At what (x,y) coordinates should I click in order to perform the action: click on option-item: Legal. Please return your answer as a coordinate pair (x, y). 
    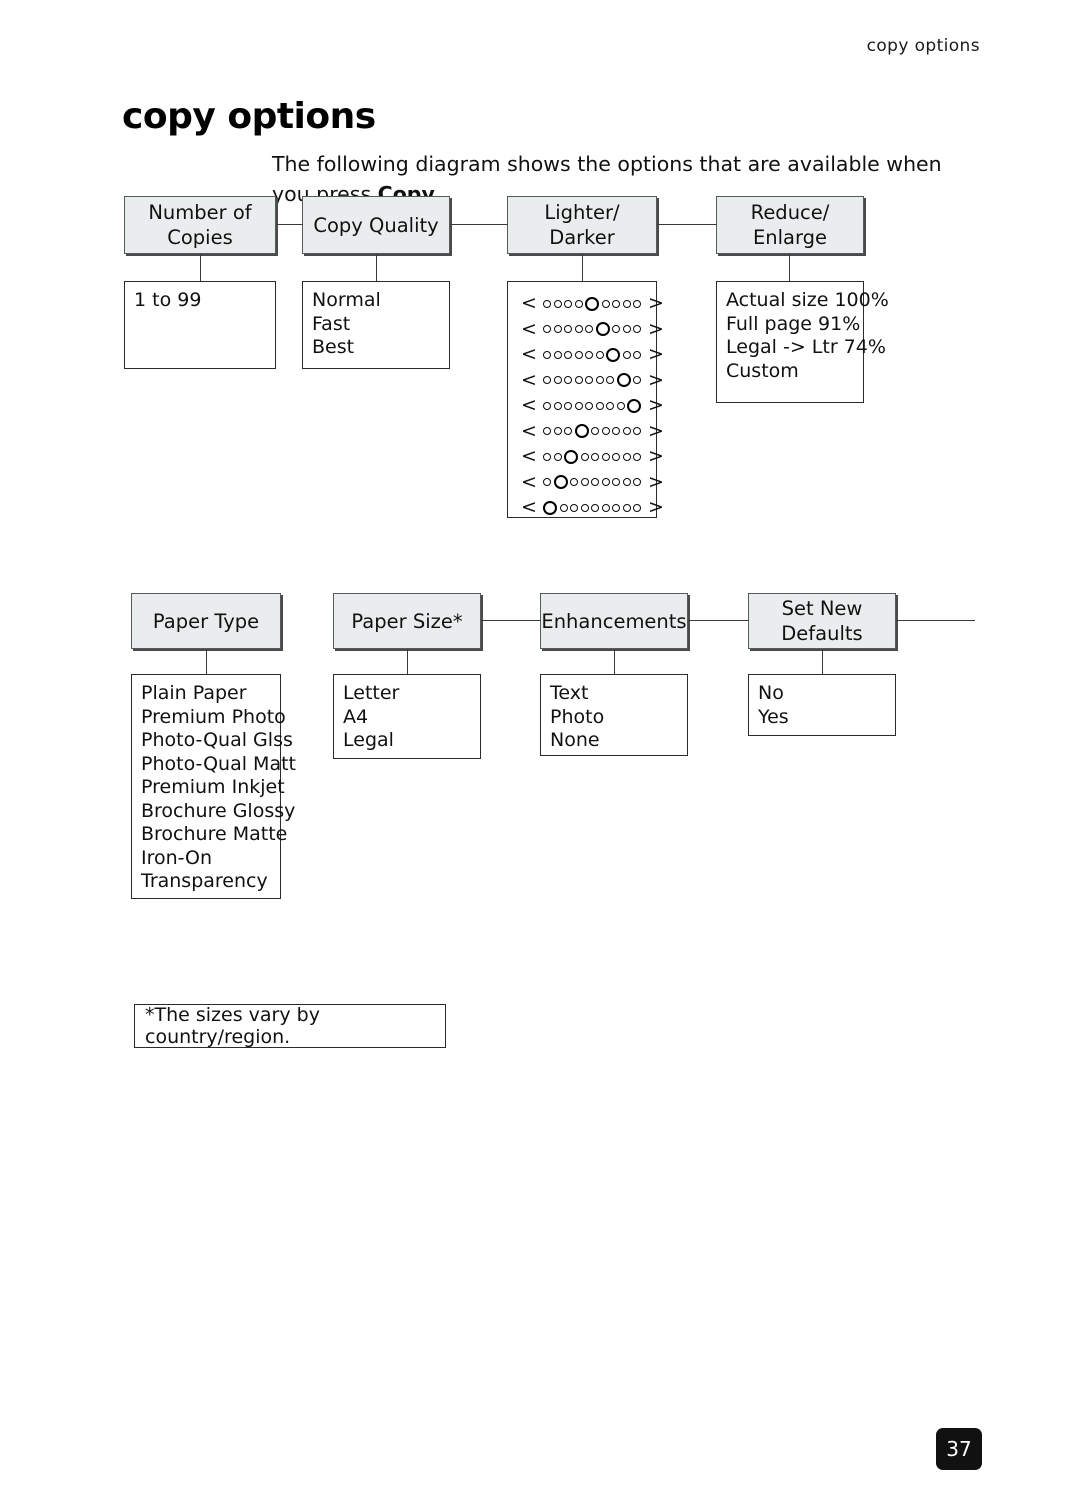
    Looking at the image, I should click on (368, 740).